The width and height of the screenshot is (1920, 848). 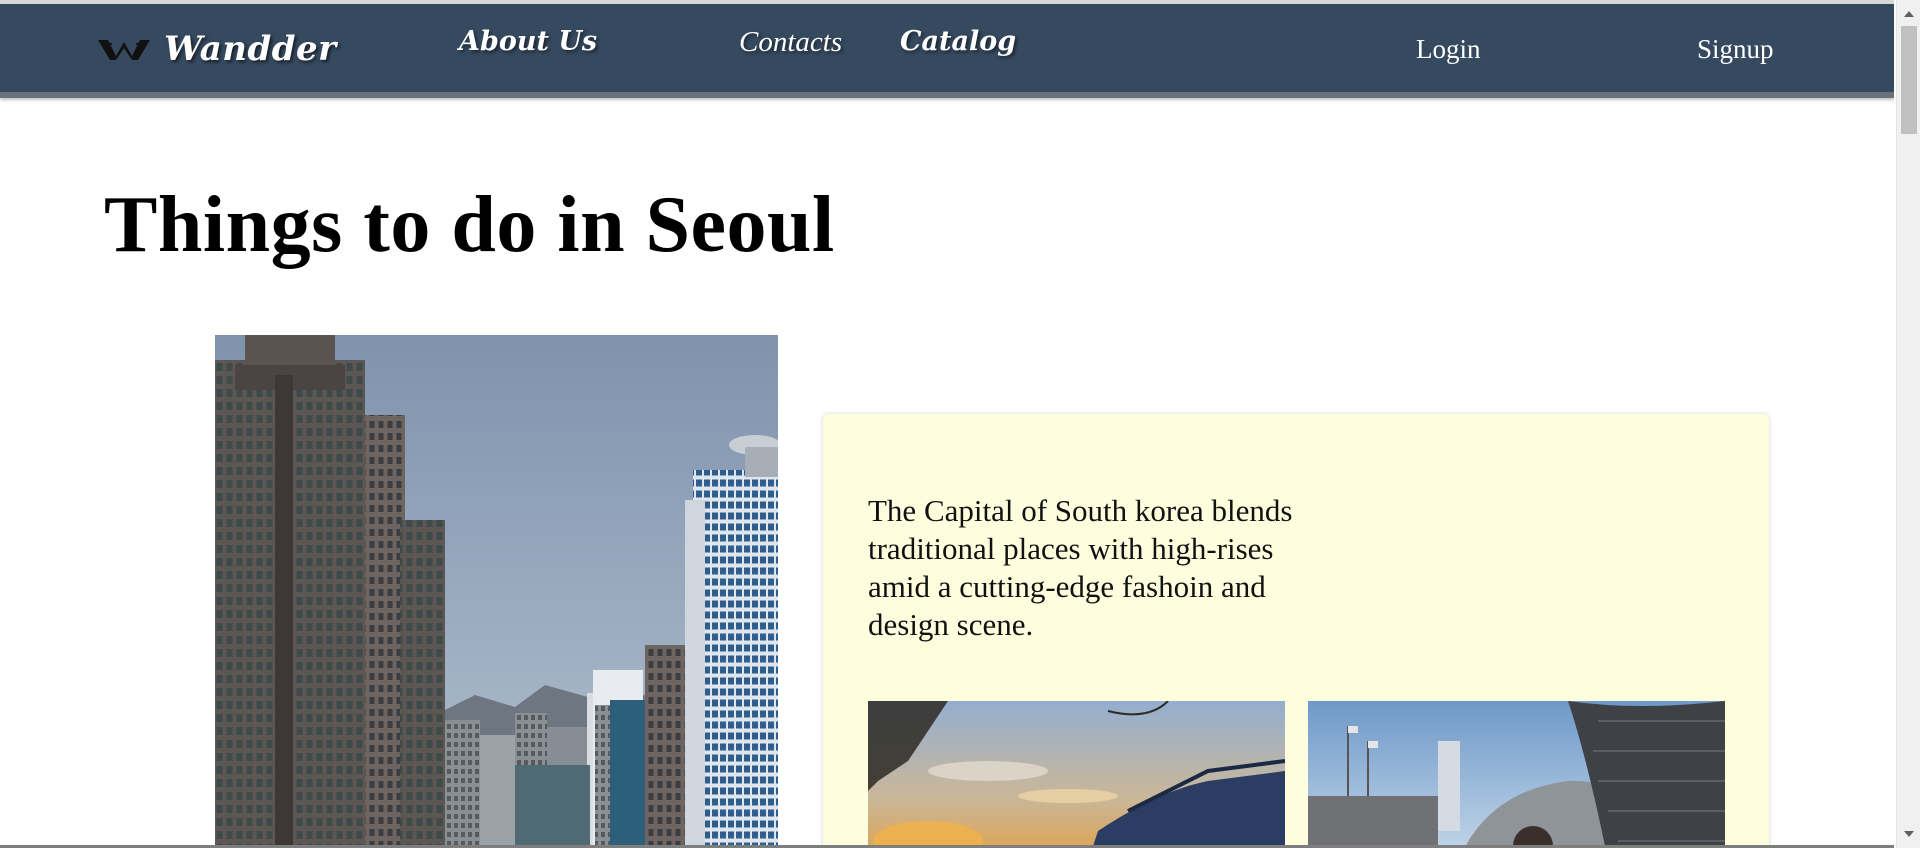 What do you see at coordinates (1516, 774) in the screenshot?
I see `modern-architecture-photo` at bounding box center [1516, 774].